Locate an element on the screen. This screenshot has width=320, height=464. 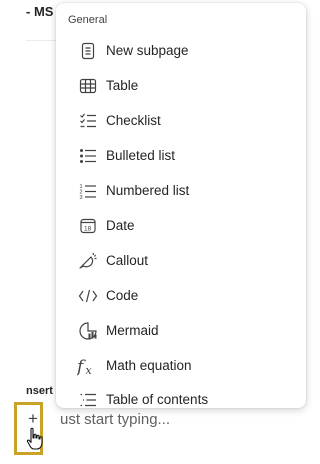
callout-icon is located at coordinates (88, 261).